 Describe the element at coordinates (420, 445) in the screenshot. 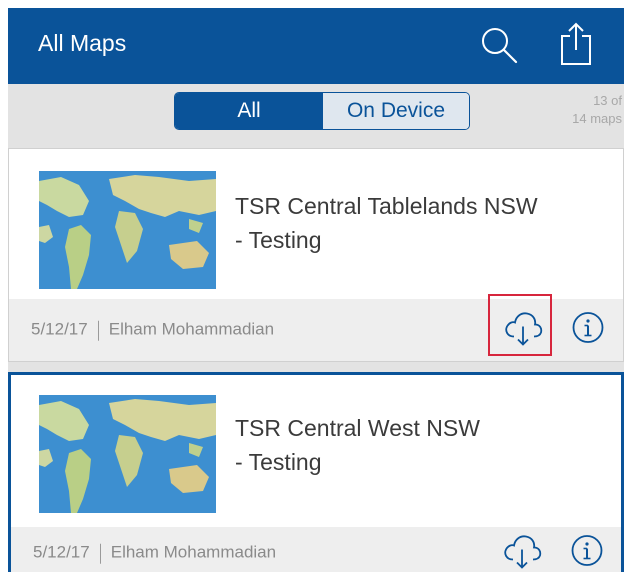

I see `map-title: TSR Central West NSW - Testing` at that location.